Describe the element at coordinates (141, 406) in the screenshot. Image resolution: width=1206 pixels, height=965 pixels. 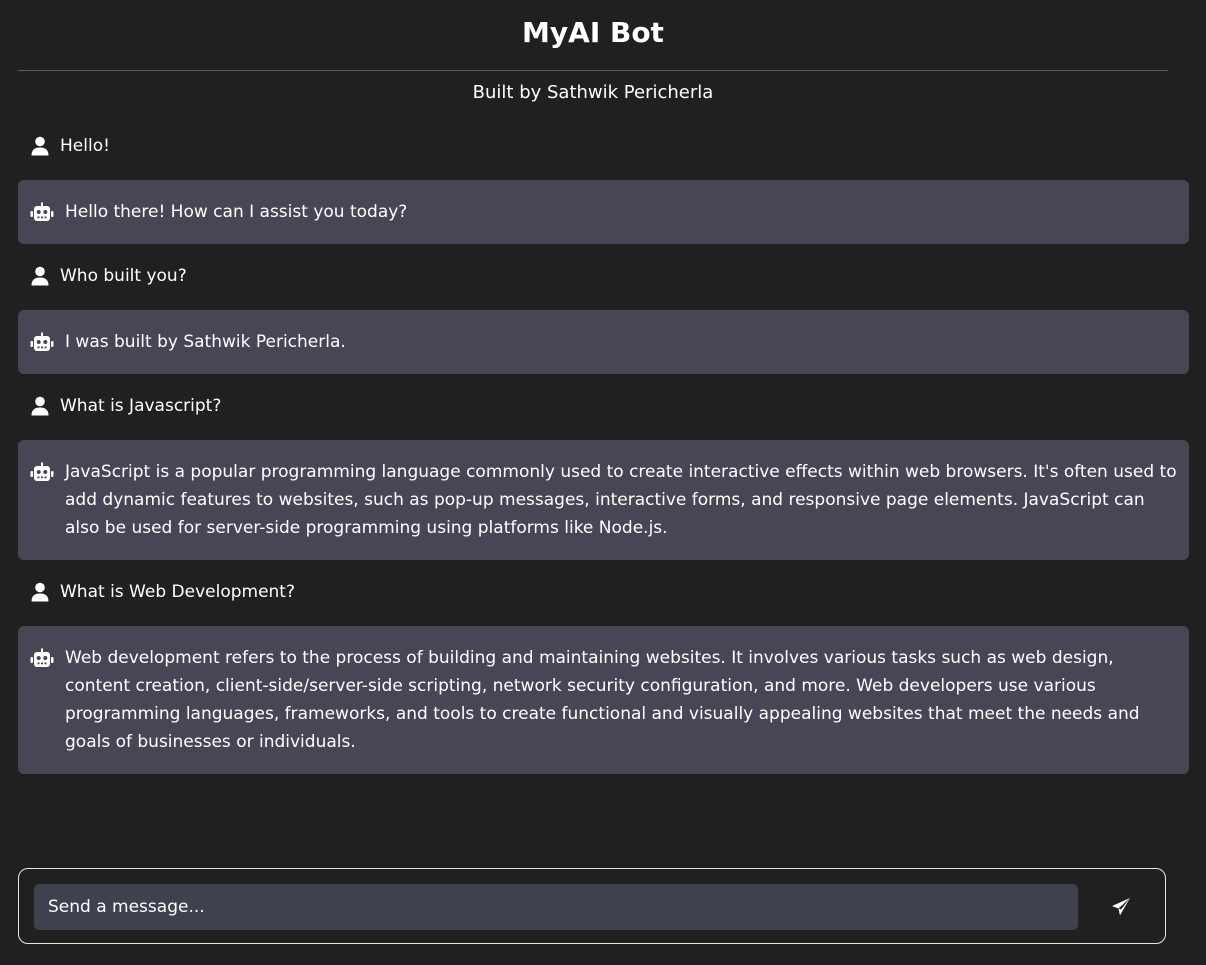
I see `message-text: What is Javascript?` at that location.